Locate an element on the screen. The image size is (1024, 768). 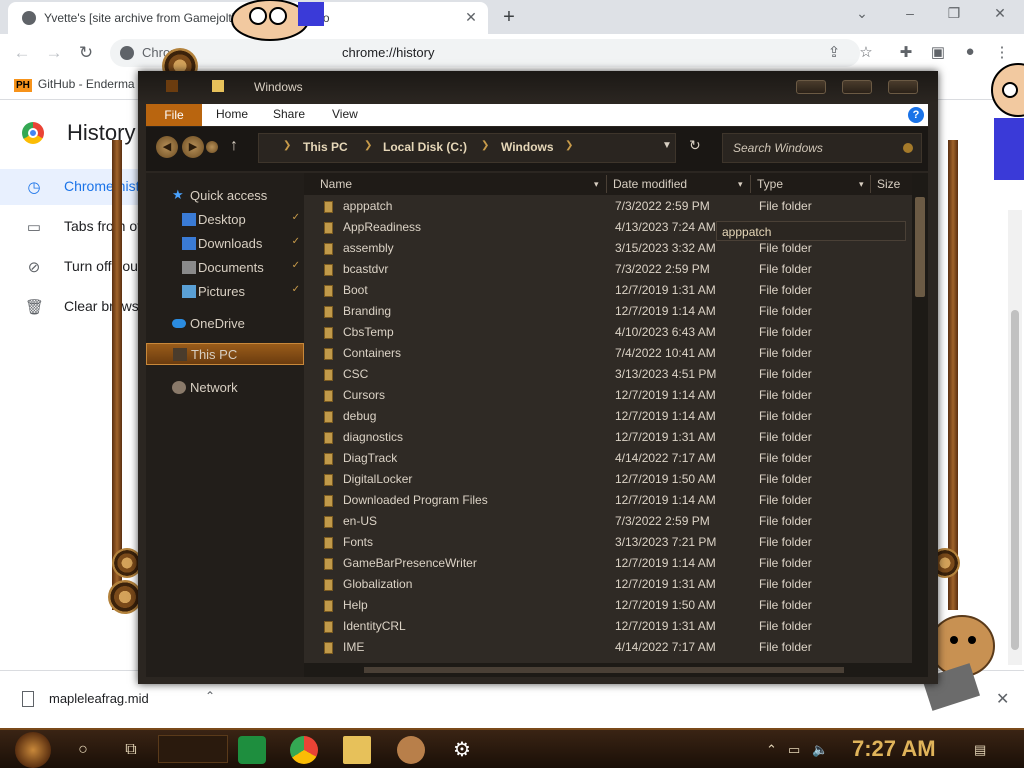
tab-file: File is located at coordinates (174, 115).